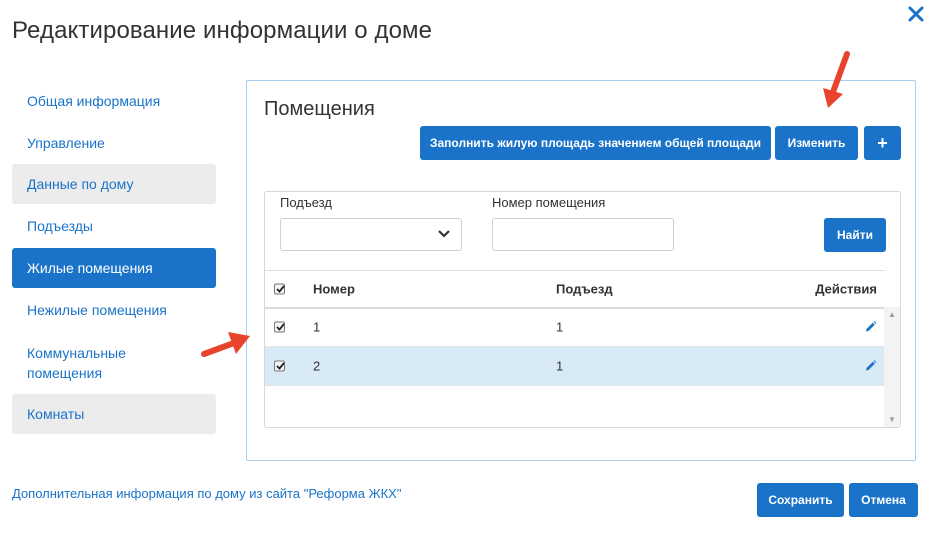  Describe the element at coordinates (371, 234) in the screenshot. I see `entrance-select` at that location.